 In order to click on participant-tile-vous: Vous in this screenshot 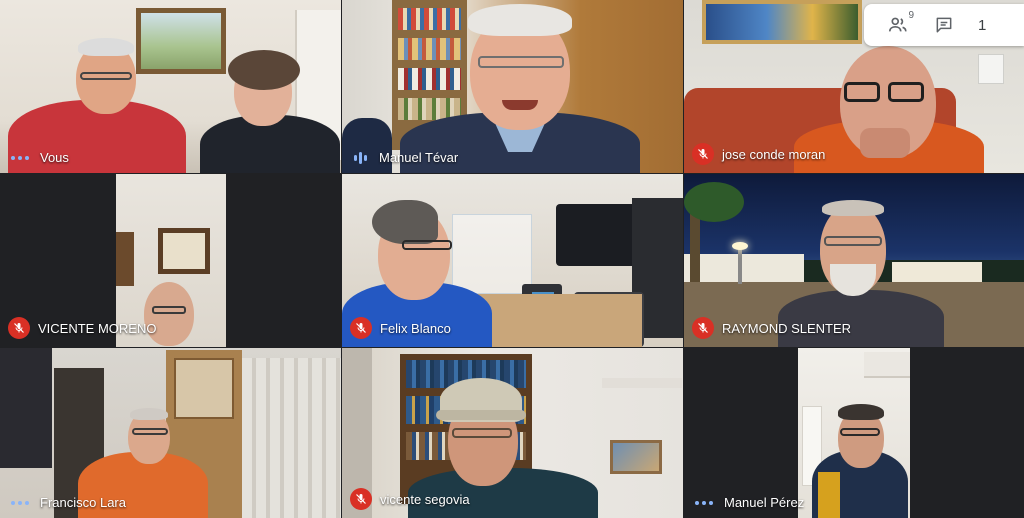, I will do `click(170, 86)`.